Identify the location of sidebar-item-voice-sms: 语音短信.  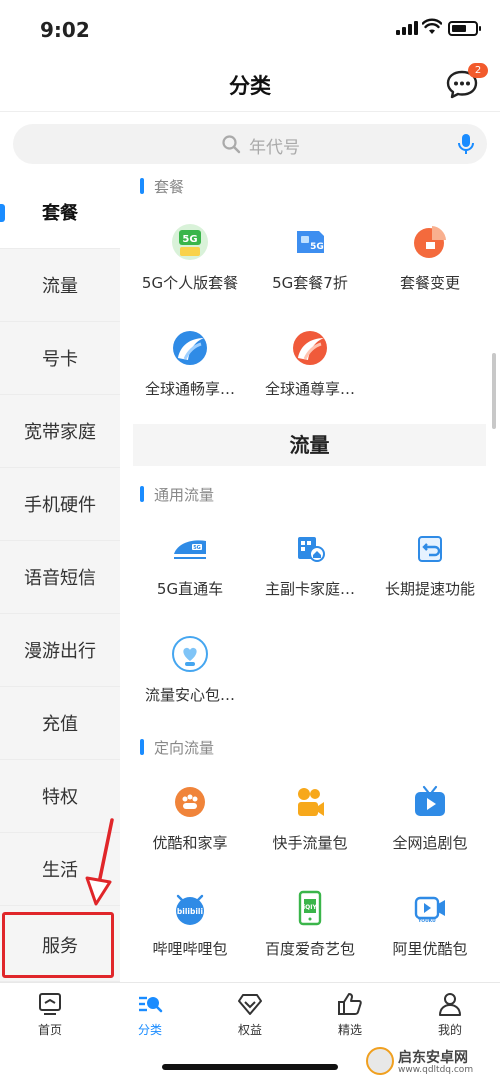
(60, 577).